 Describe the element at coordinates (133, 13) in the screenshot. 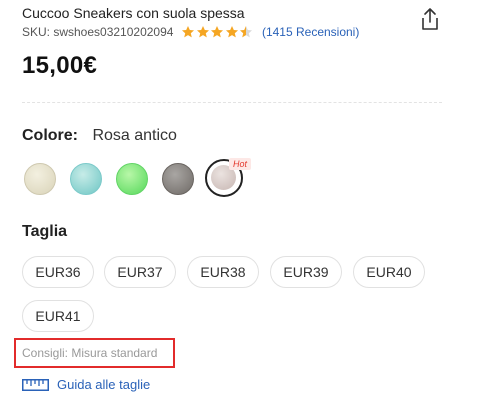

I see `product-title: Cuccoo Sneakers con suola spessa` at that location.